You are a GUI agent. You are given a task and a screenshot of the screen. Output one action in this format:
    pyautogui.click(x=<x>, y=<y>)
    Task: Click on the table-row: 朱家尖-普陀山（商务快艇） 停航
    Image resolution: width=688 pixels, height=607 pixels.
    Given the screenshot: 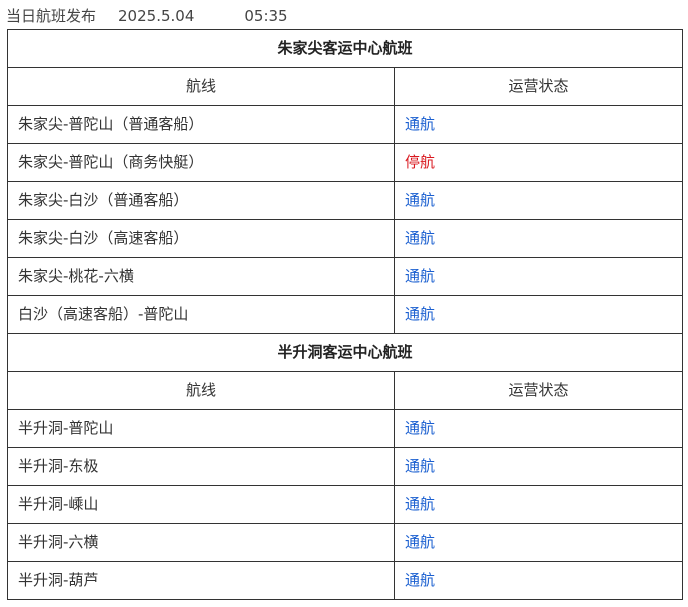 What is the action you would take?
    pyautogui.click(x=345, y=162)
    